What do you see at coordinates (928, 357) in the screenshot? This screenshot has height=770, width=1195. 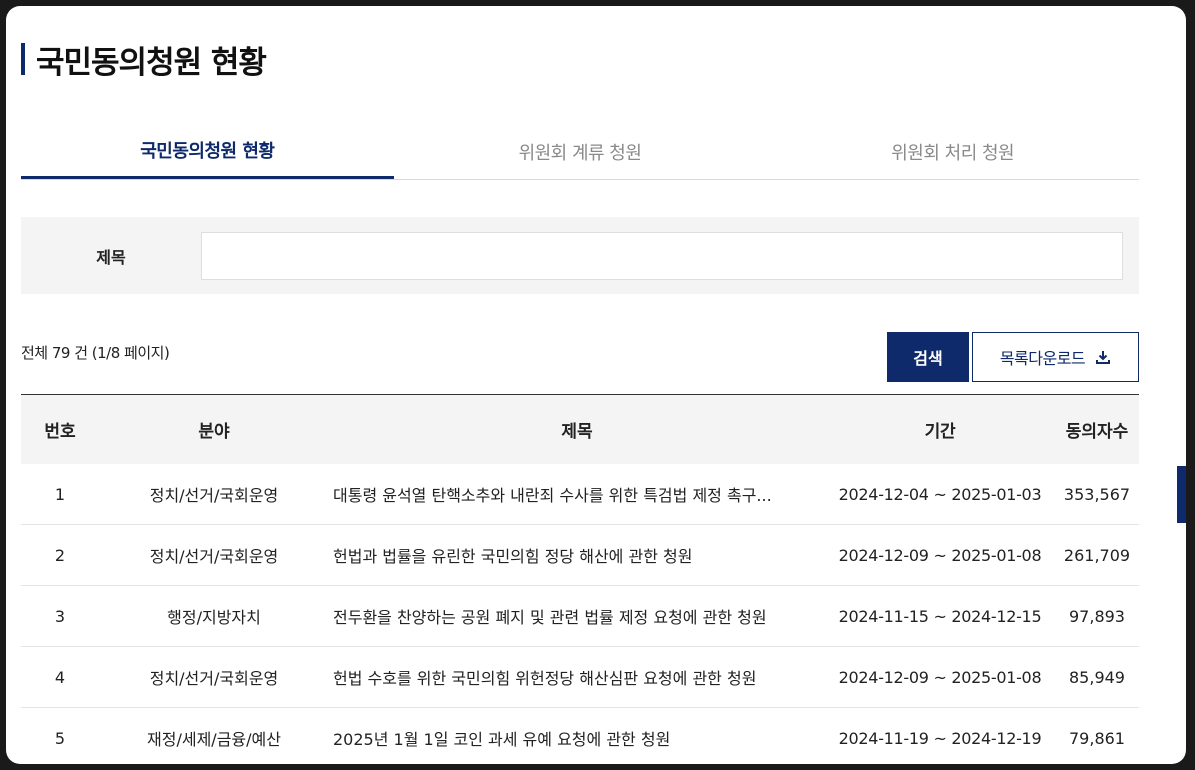 I see `search-button: 검색` at bounding box center [928, 357].